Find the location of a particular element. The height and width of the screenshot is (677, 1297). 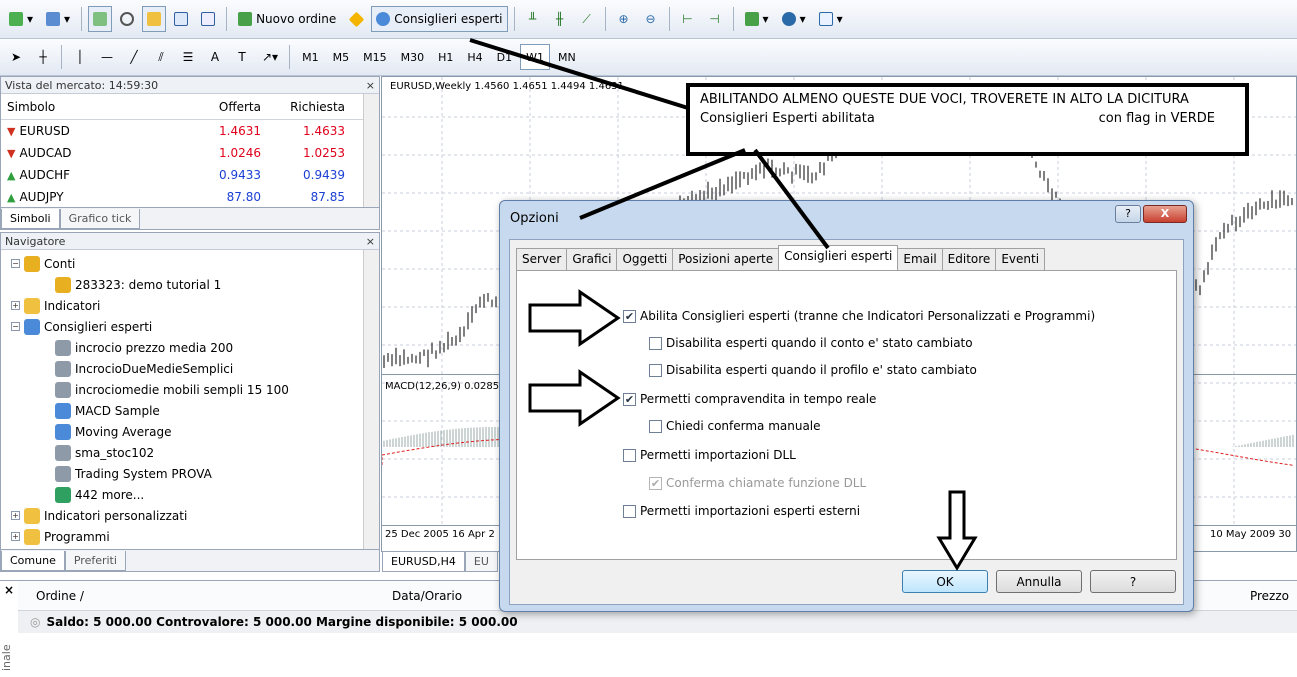

crosshair-tool: ┼ is located at coordinates (43, 57).